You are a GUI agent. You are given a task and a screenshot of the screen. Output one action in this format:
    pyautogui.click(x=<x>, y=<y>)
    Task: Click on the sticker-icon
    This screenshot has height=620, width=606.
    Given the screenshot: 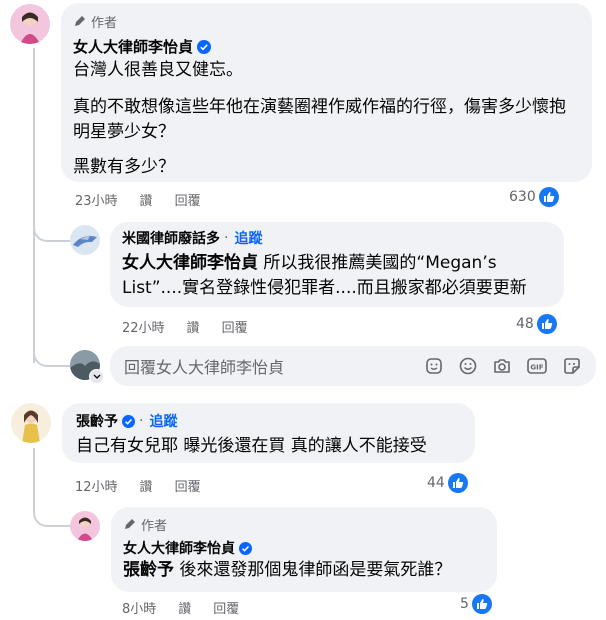 What is the action you would take?
    pyautogui.click(x=572, y=366)
    